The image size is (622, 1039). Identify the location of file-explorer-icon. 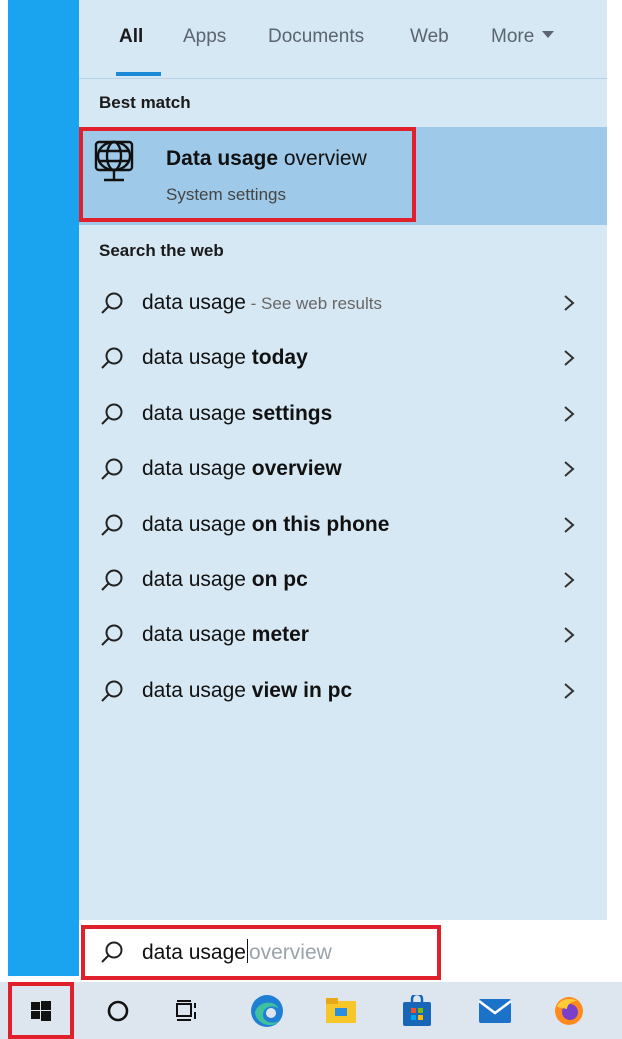
(341, 1010).